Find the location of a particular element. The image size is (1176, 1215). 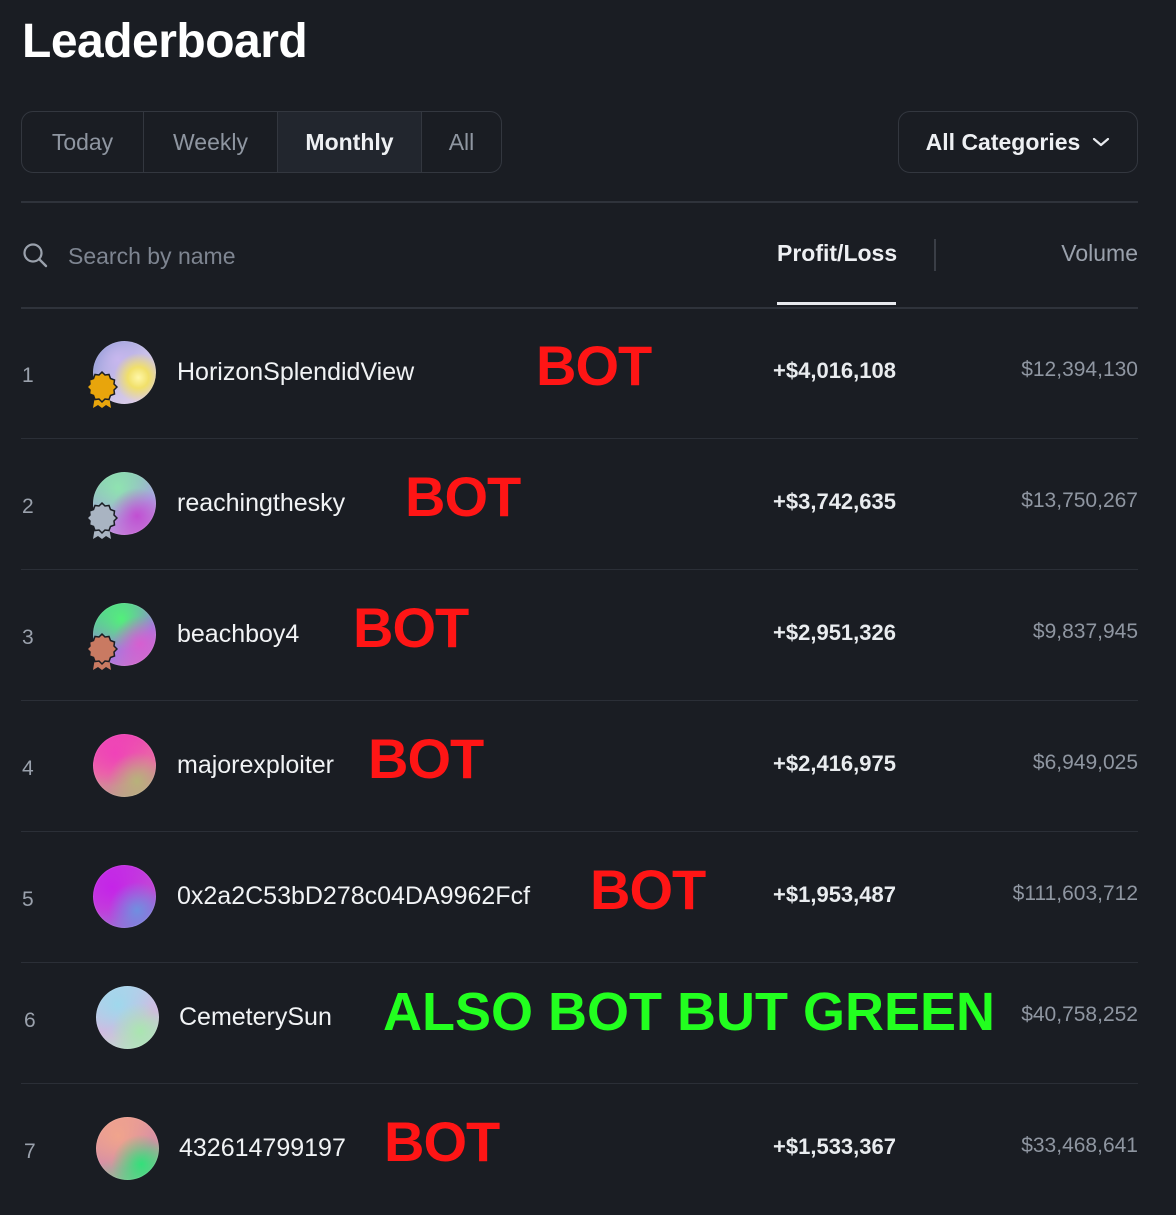

tab-all: All is located at coordinates (461, 142).